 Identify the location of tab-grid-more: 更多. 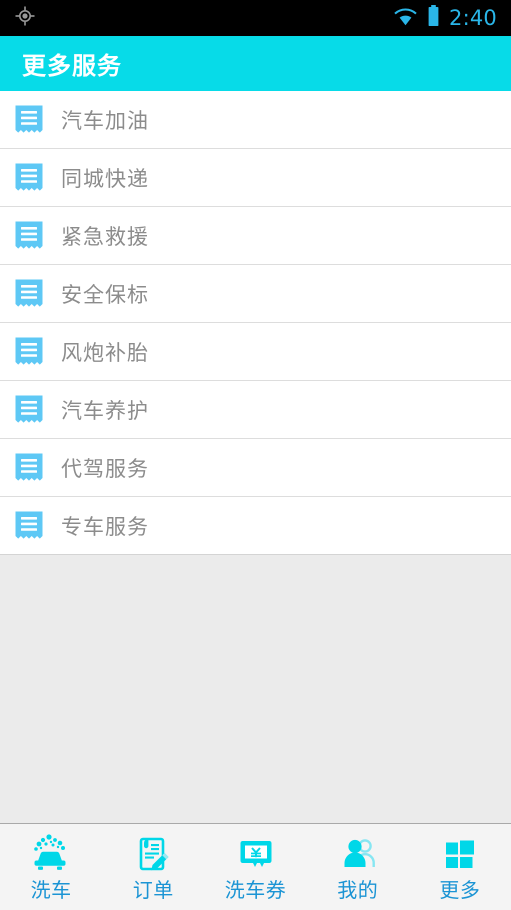
(460, 867).